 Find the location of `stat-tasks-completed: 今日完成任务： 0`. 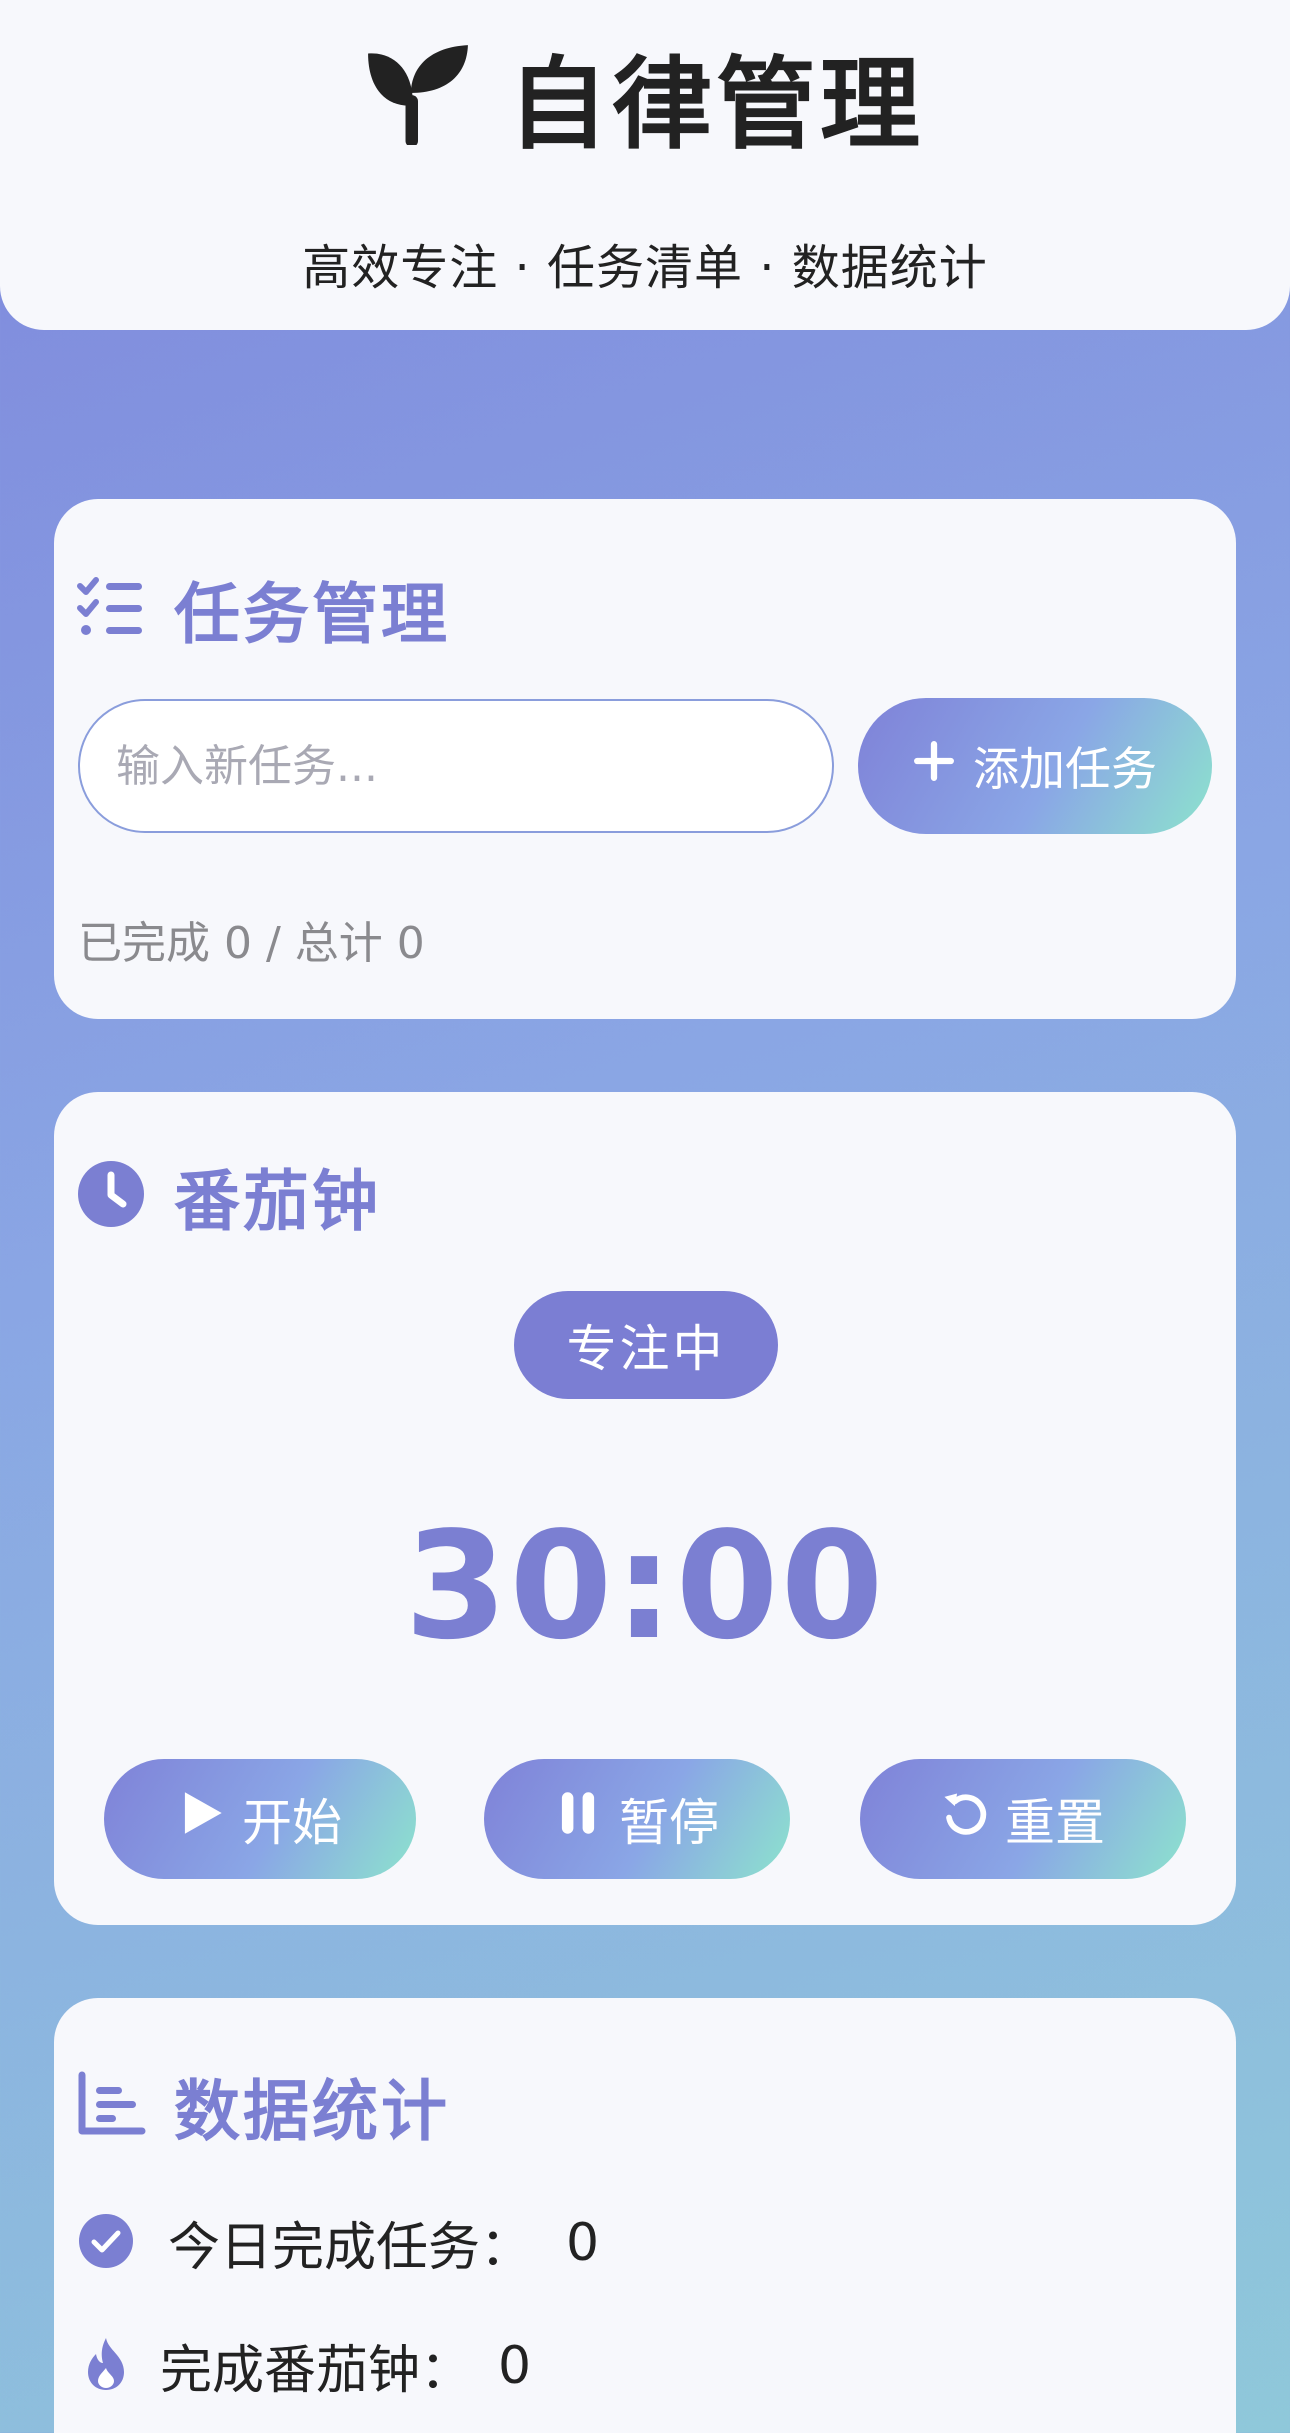

stat-tasks-completed: 今日完成任务： 0 is located at coordinates (338, 2242).